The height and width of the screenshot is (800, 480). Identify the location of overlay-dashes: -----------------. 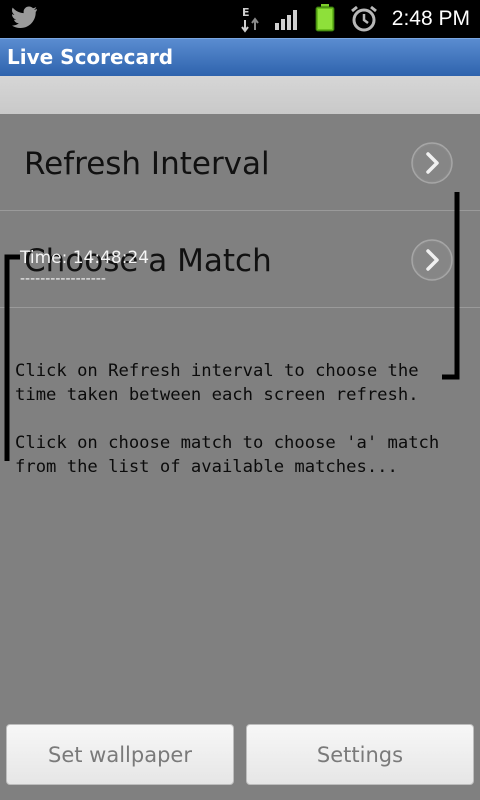
(63, 279).